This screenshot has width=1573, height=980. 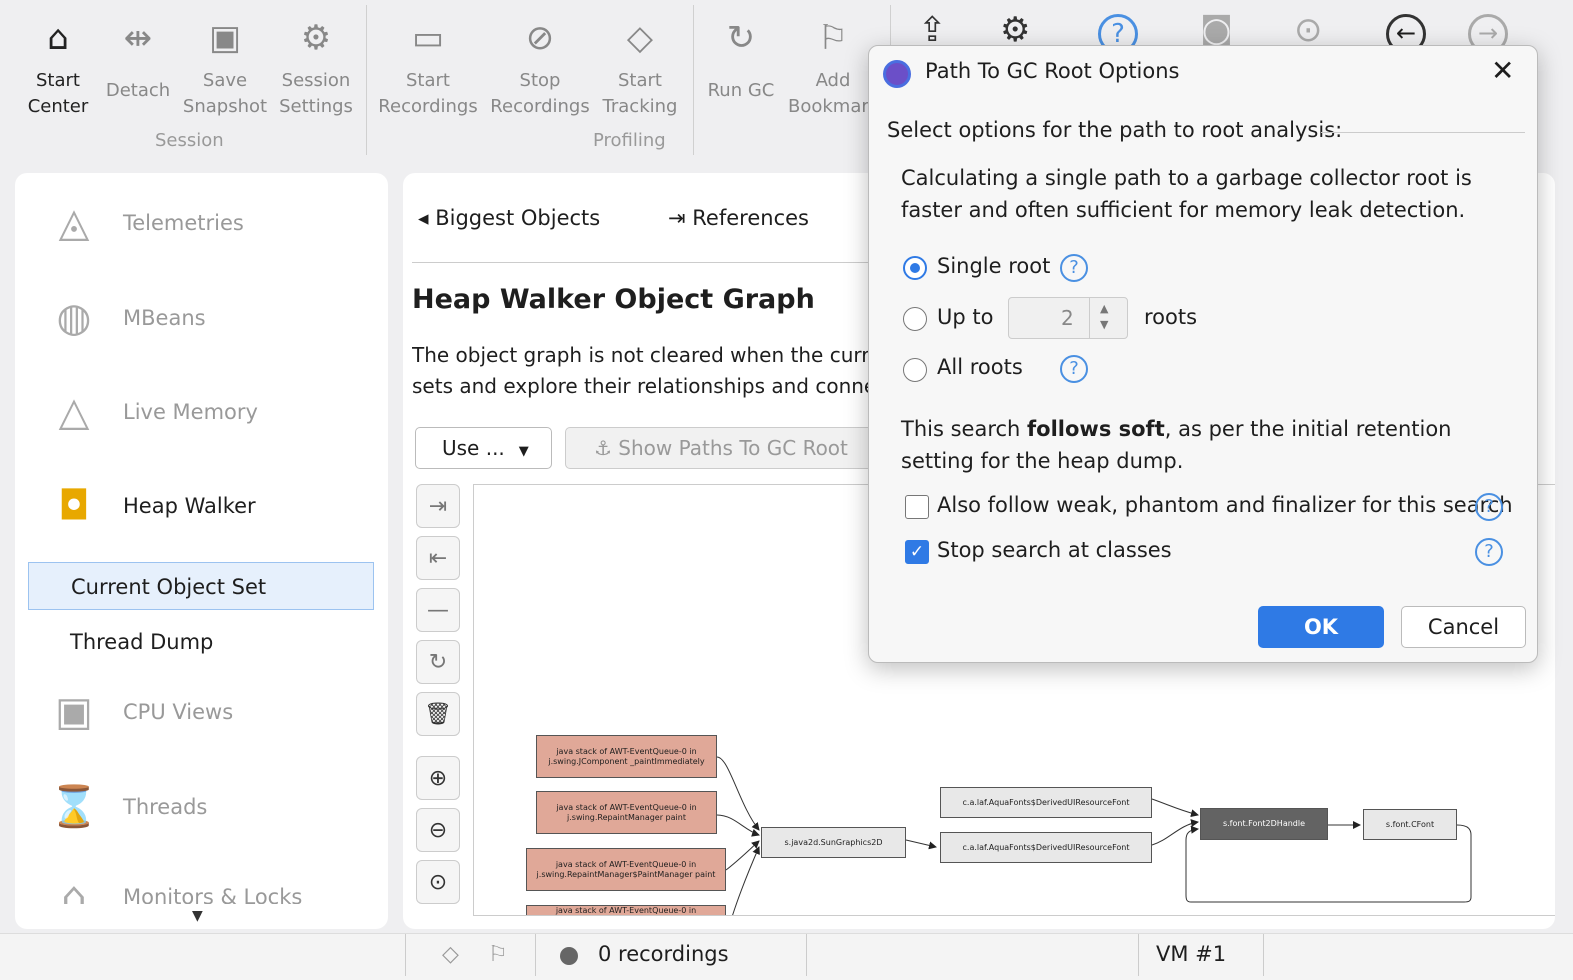 I want to click on zoom-out-icon: ⊖, so click(x=438, y=830).